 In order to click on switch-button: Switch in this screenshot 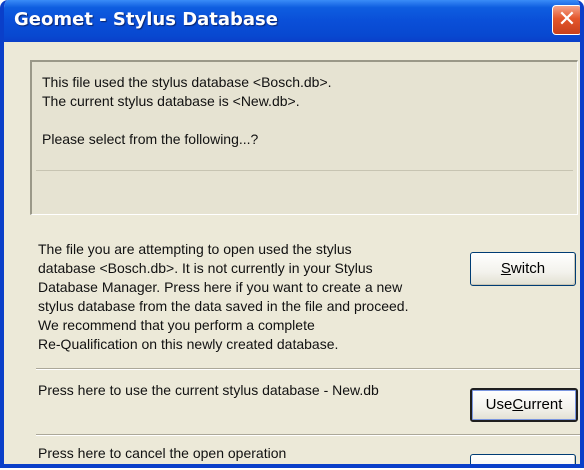, I will do `click(523, 269)`.